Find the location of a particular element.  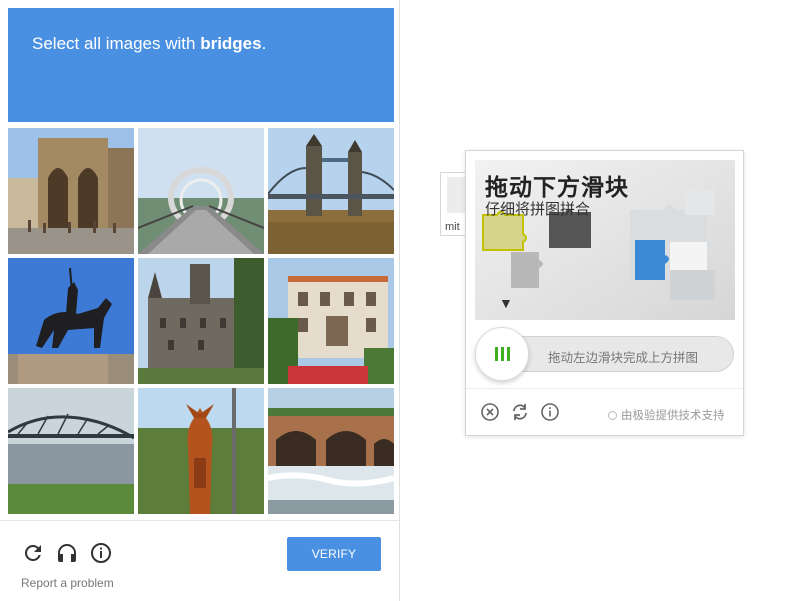

provider-credit-link: 由极验提供技术支持 is located at coordinates (666, 415).